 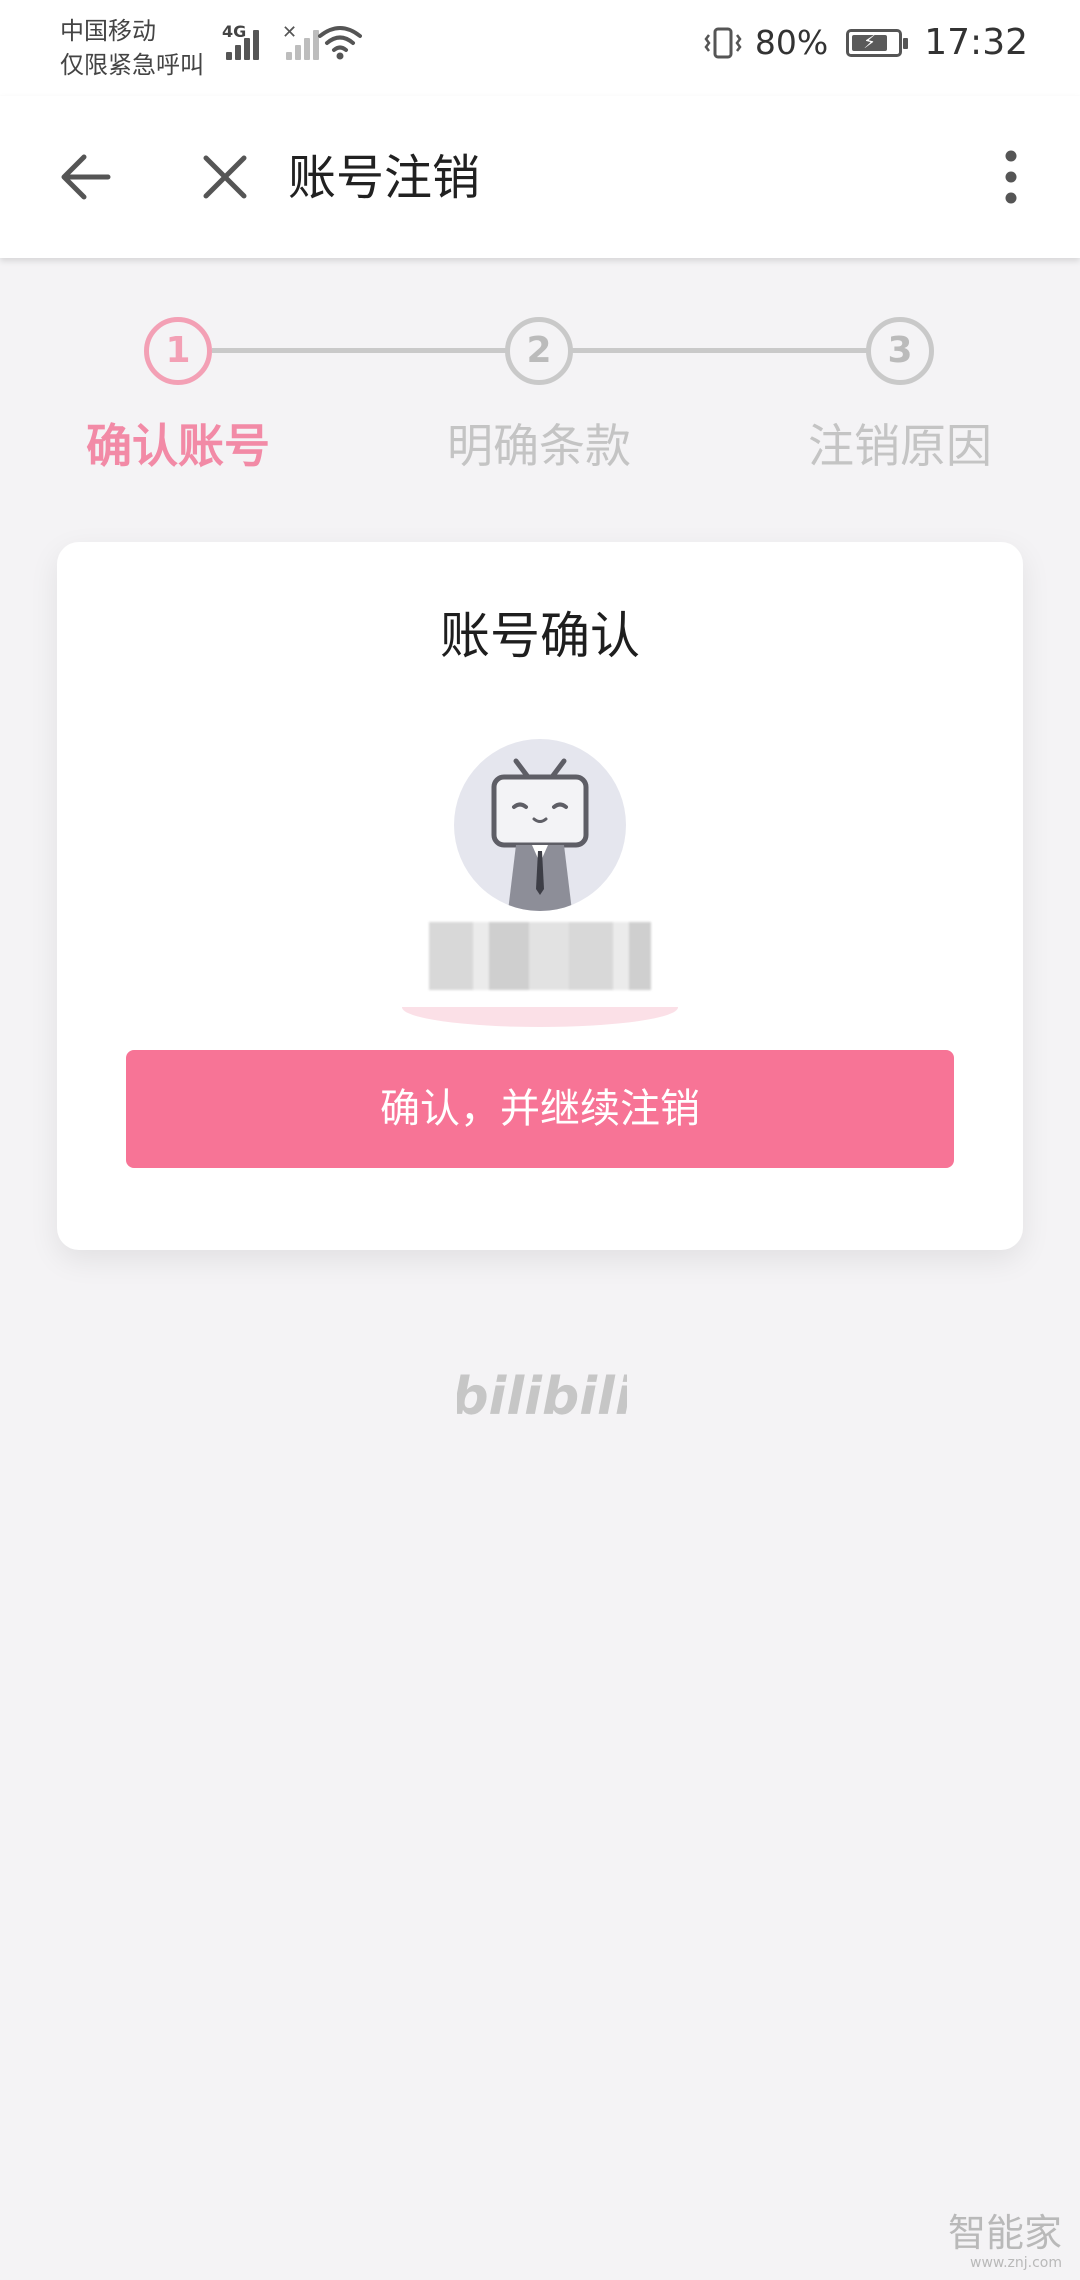 I want to click on watermark-text: 智能家, so click(x=1004, y=2233).